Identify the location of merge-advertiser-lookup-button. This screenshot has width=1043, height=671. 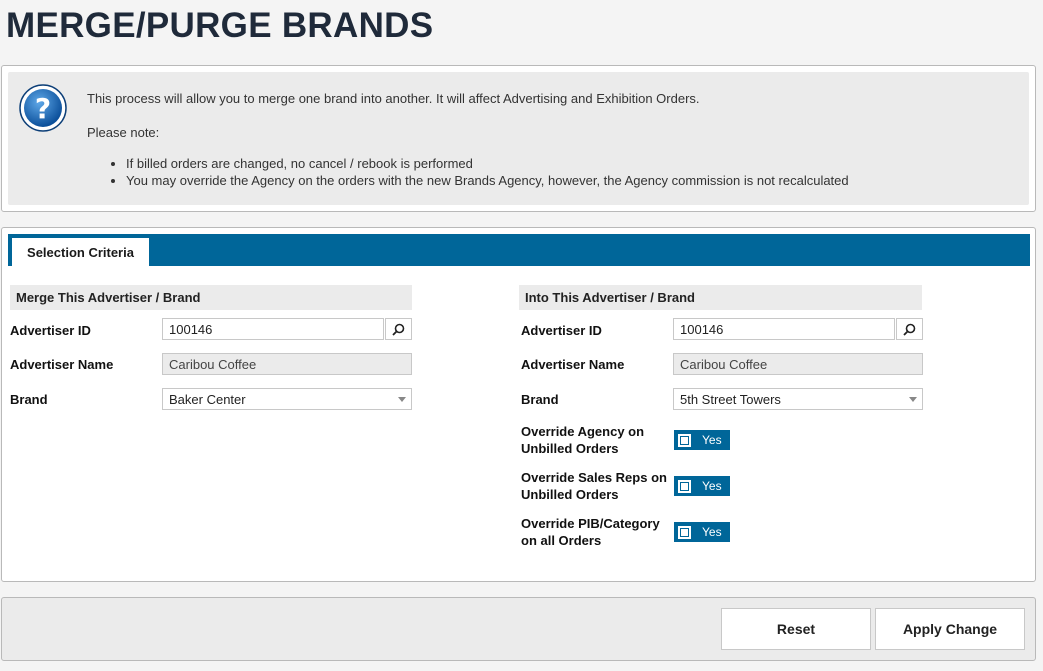
(398, 329).